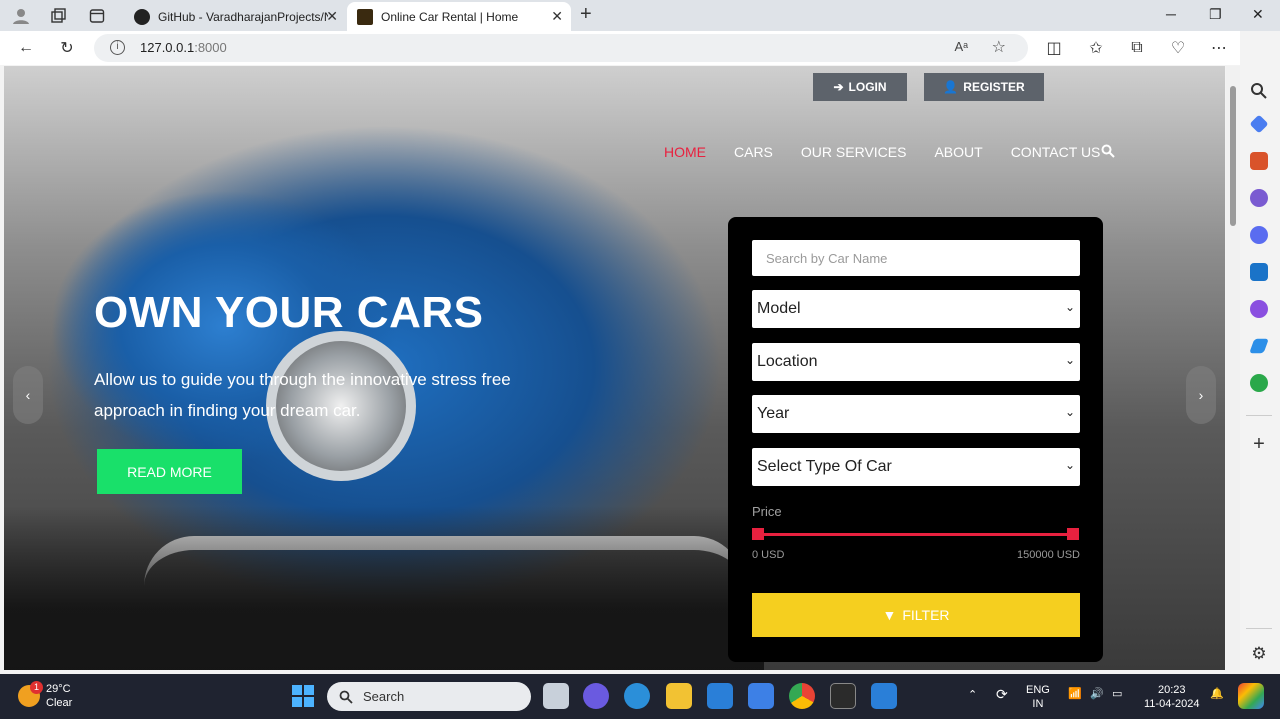  What do you see at coordinates (1251, 696) in the screenshot?
I see `copilot-taskbar-icon` at bounding box center [1251, 696].